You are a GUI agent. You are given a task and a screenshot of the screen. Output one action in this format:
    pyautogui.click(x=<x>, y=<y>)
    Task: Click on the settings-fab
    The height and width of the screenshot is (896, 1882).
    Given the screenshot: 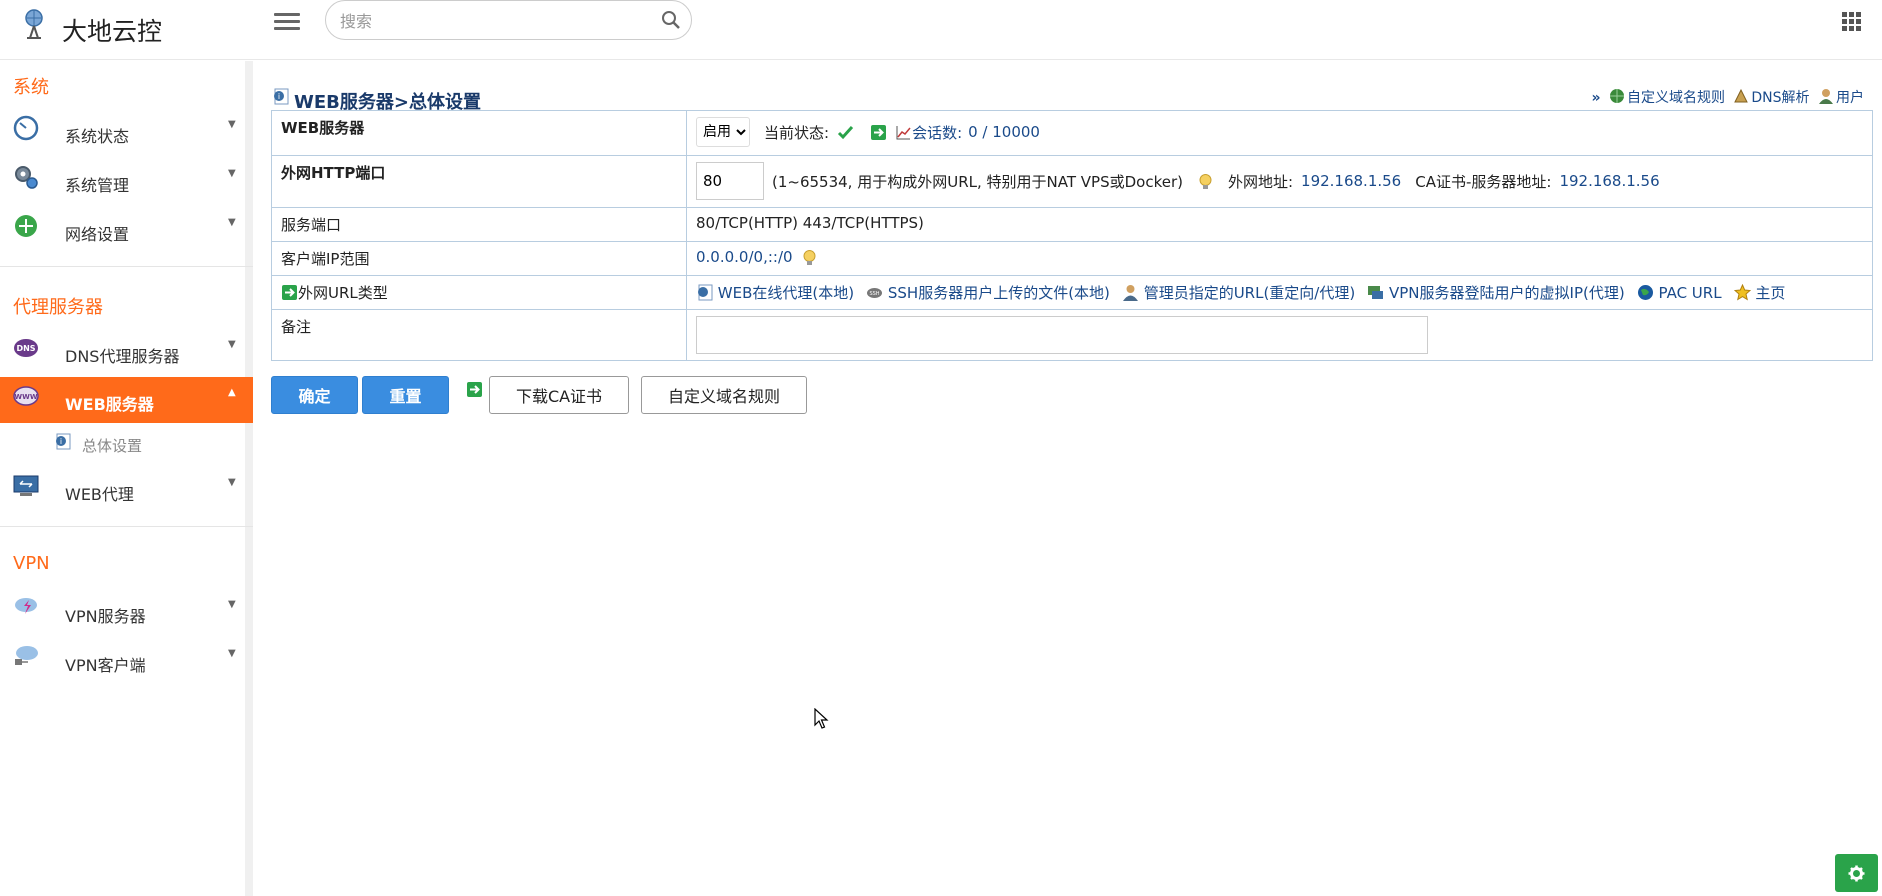 What is the action you would take?
    pyautogui.click(x=1856, y=873)
    